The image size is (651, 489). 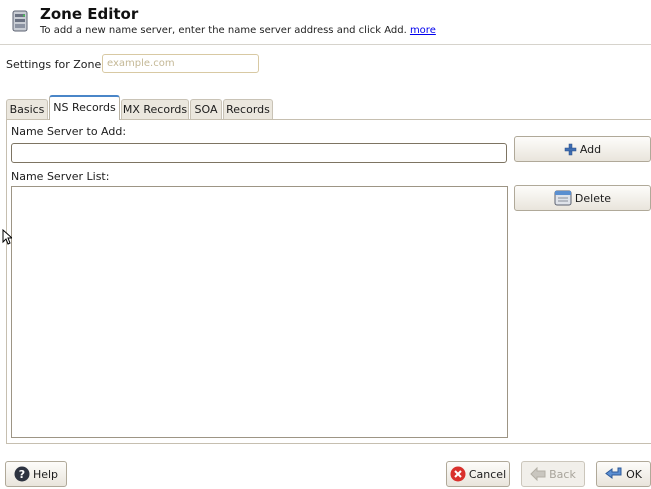 What do you see at coordinates (54, 64) in the screenshot?
I see `zone-label: Settings for Zone` at bounding box center [54, 64].